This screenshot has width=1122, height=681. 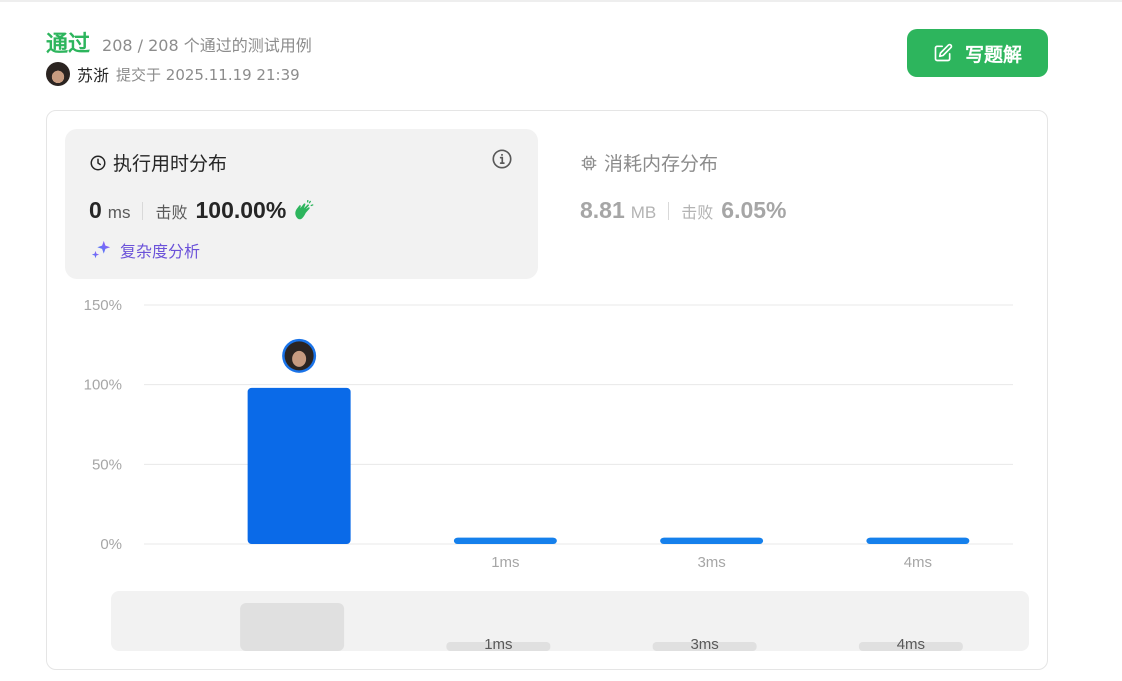 I want to click on overview-bar, so click(x=292, y=627).